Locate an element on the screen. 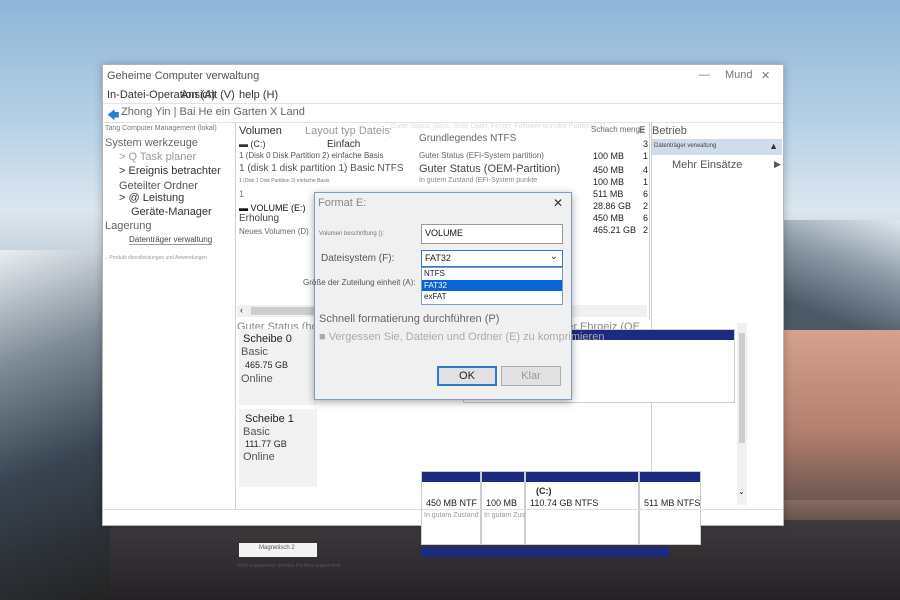  menu-view: Ansicht (V) is located at coordinates (208, 95).